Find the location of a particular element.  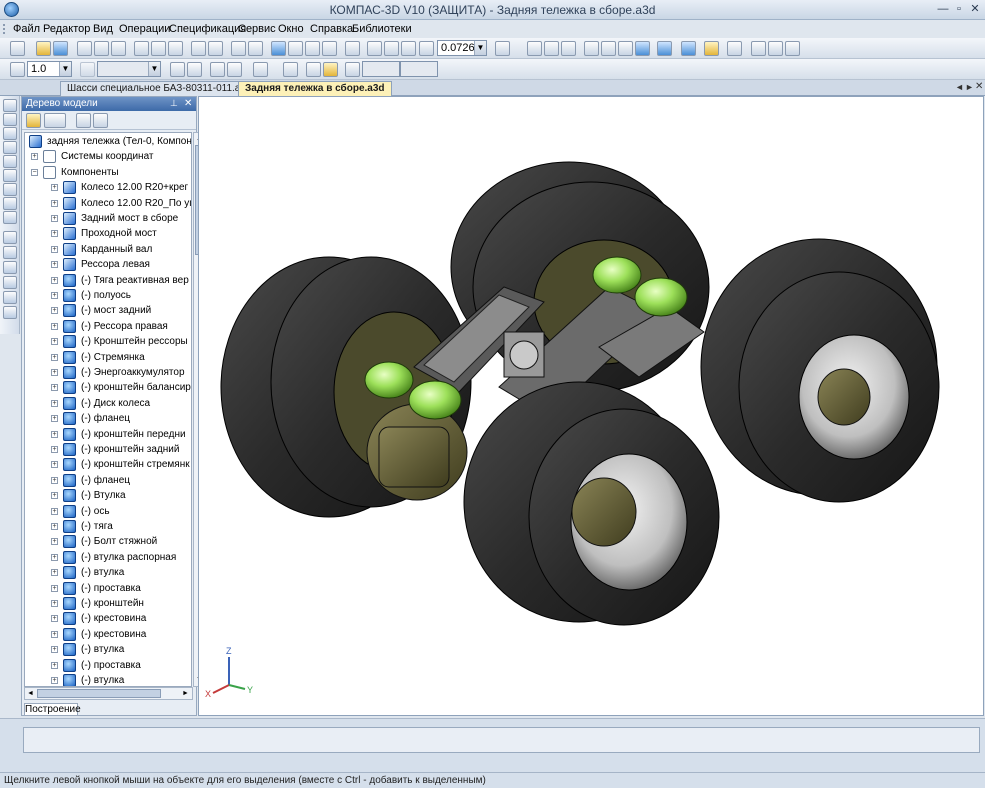

cut-icon is located at coordinates (141, 48).